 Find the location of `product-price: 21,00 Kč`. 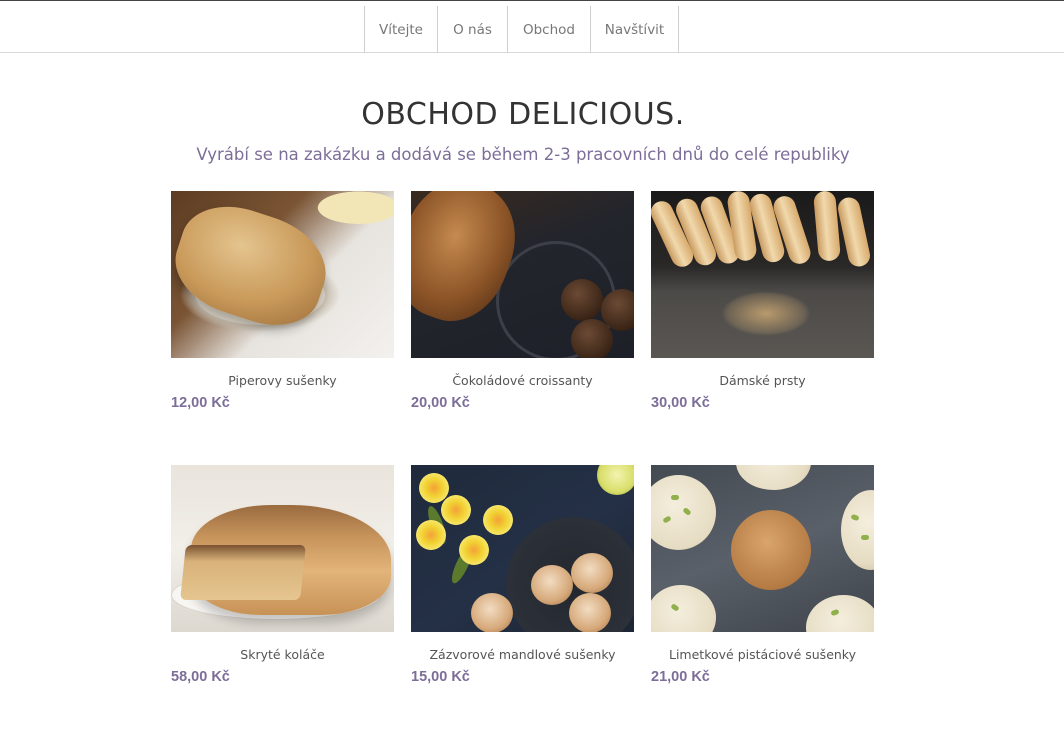

product-price: 21,00 Kč is located at coordinates (680, 677).